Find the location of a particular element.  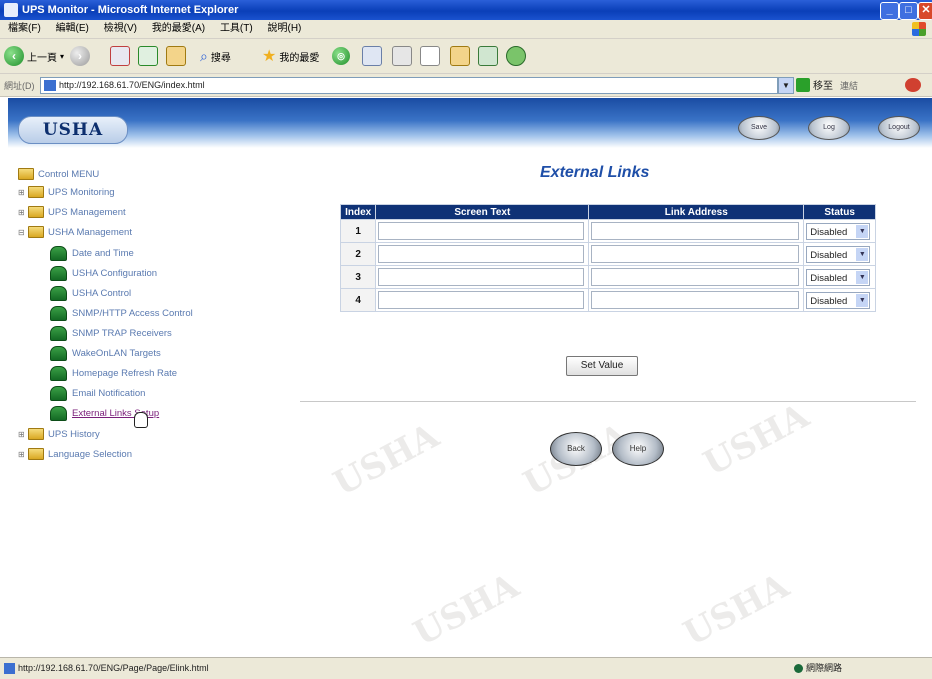

tree-group-ups-management: ⊞ UPS Management is located at coordinates (72, 212).